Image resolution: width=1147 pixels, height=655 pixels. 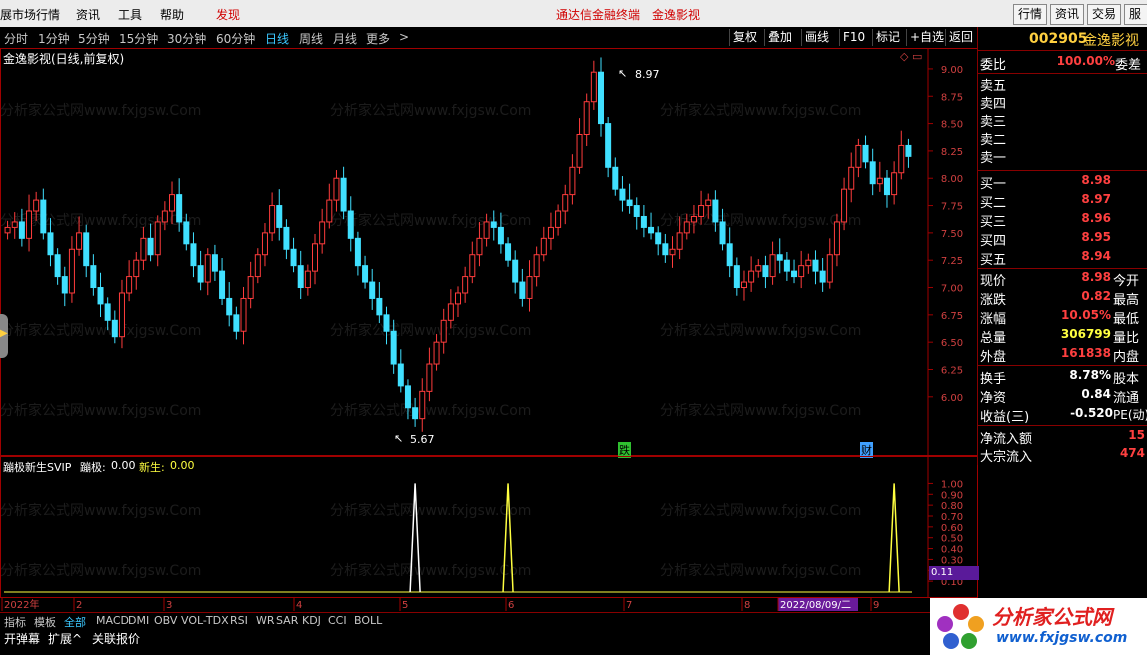 What do you see at coordinates (1104, 14) in the screenshot?
I see `trade-button: 交易` at bounding box center [1104, 14].